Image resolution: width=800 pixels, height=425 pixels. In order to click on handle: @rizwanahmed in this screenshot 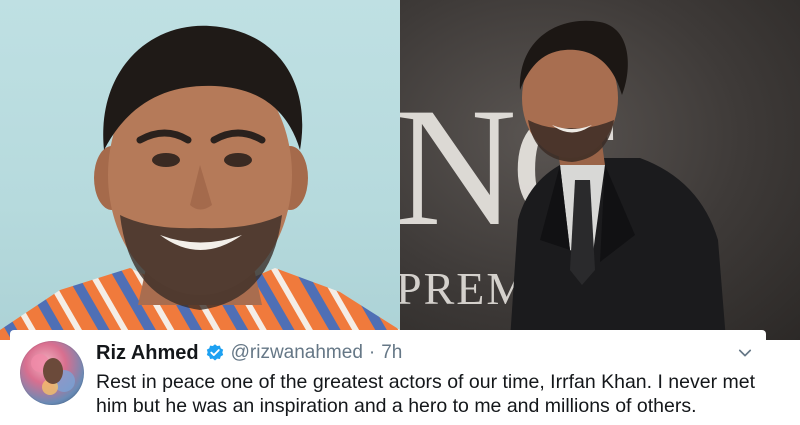, I will do `click(297, 353)`.